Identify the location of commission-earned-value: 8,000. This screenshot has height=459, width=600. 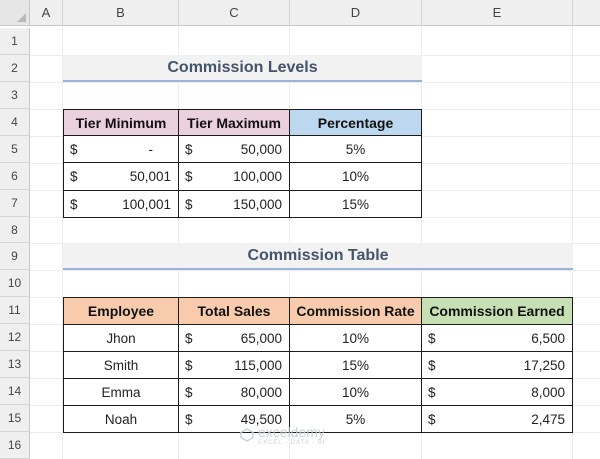
(548, 392).